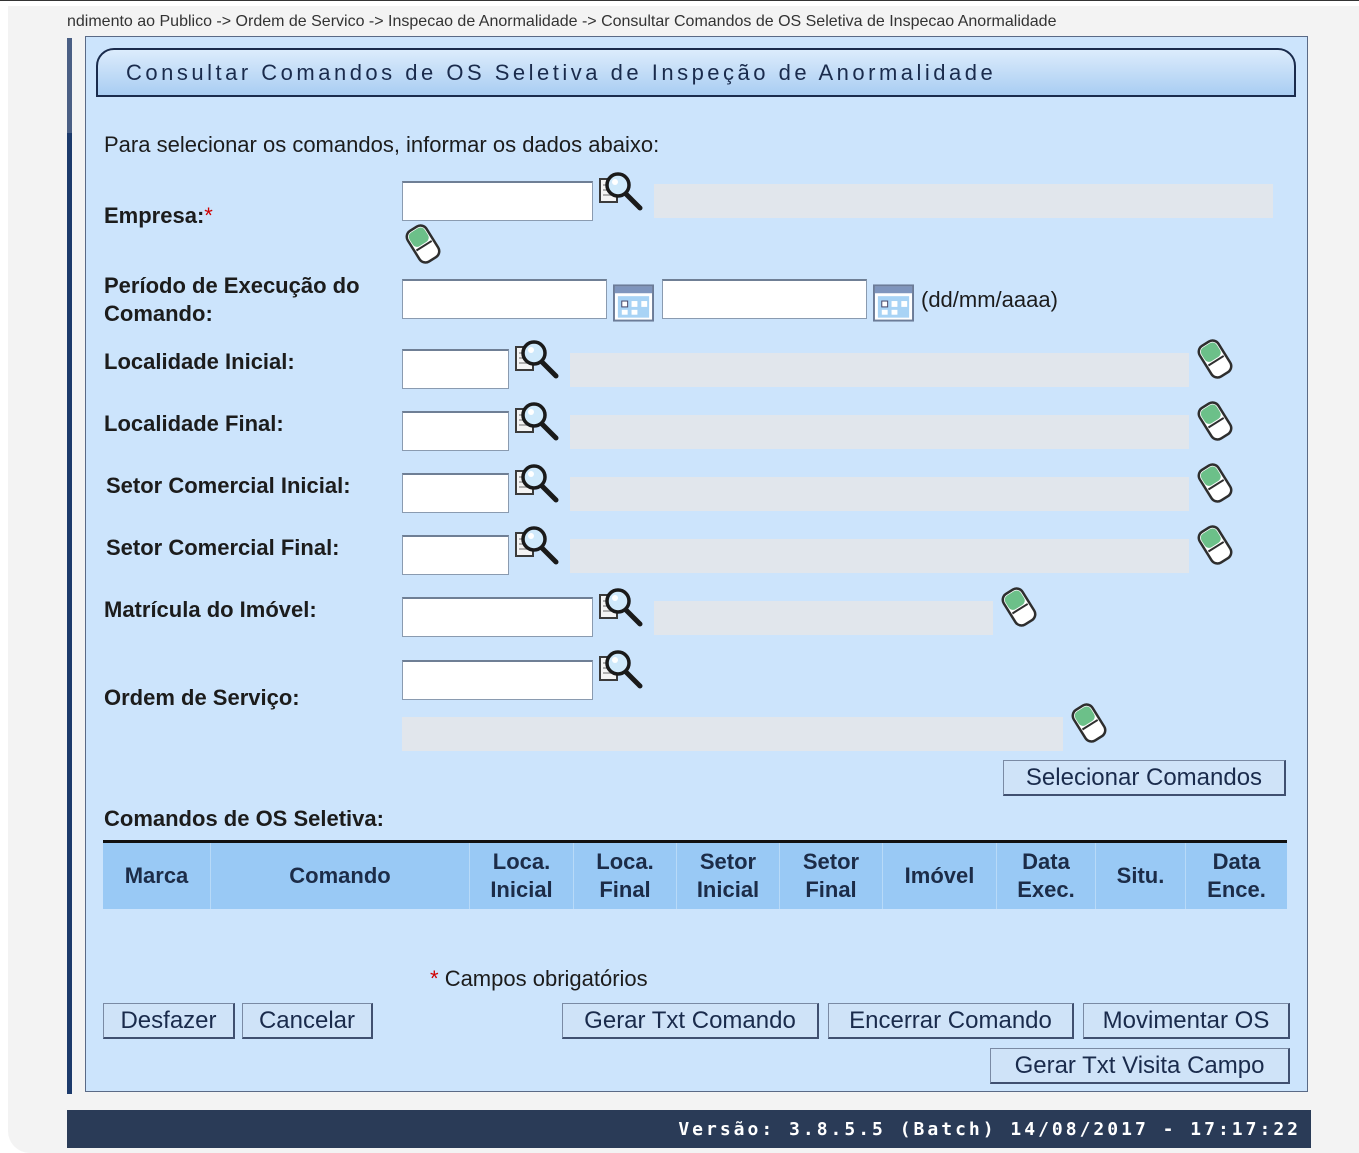  I want to click on setor-inicial-description, so click(879, 494).